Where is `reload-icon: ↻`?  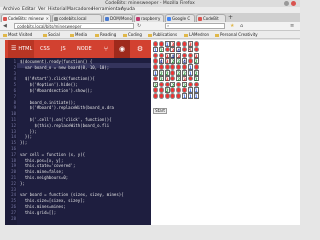
reload-icon: ↻ is located at coordinates (139, 26).